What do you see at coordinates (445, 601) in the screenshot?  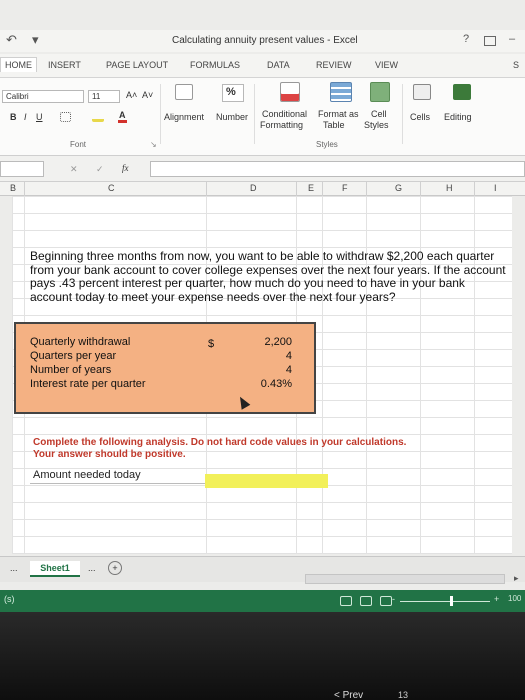 I see `zoom-slider` at bounding box center [445, 601].